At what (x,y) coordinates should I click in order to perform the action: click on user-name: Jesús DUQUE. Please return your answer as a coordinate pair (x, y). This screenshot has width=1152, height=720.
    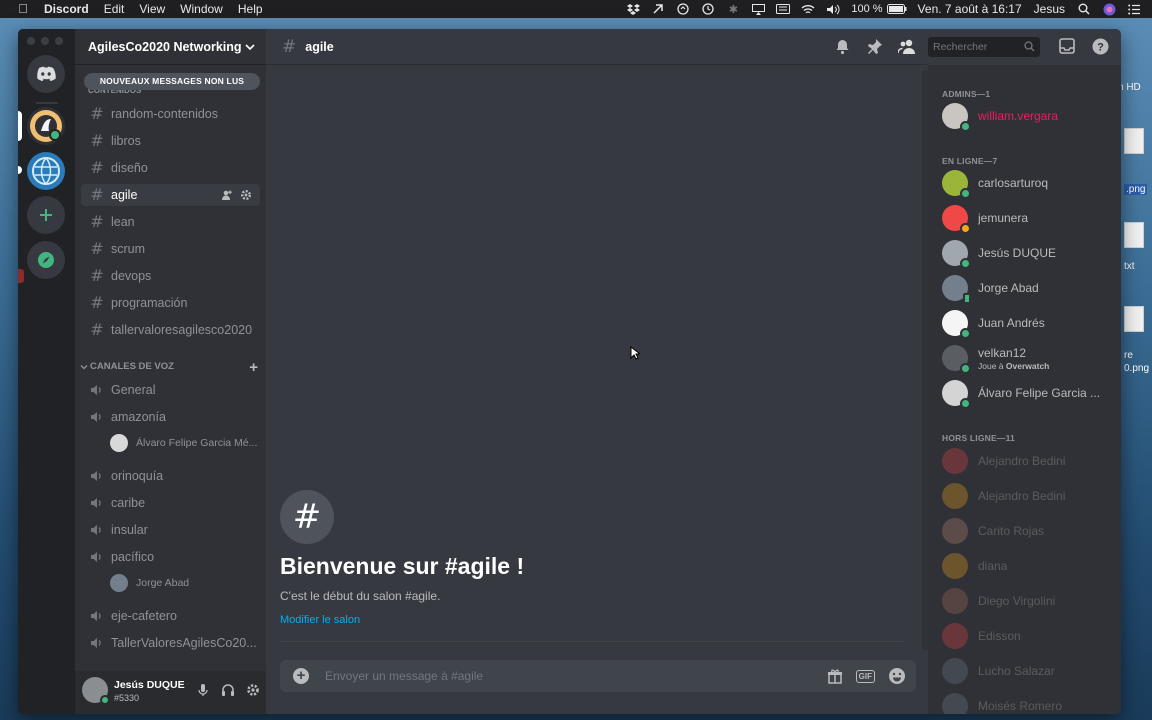
    Looking at the image, I should click on (149, 685).